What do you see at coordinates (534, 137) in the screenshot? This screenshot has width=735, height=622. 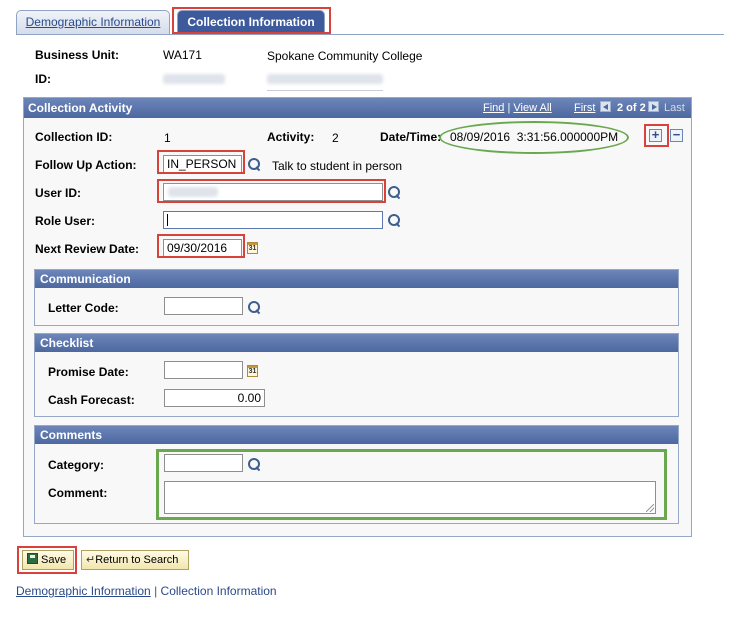 I see `datetime-value: 08/09/2016 3:31:56.000000PM` at bounding box center [534, 137].